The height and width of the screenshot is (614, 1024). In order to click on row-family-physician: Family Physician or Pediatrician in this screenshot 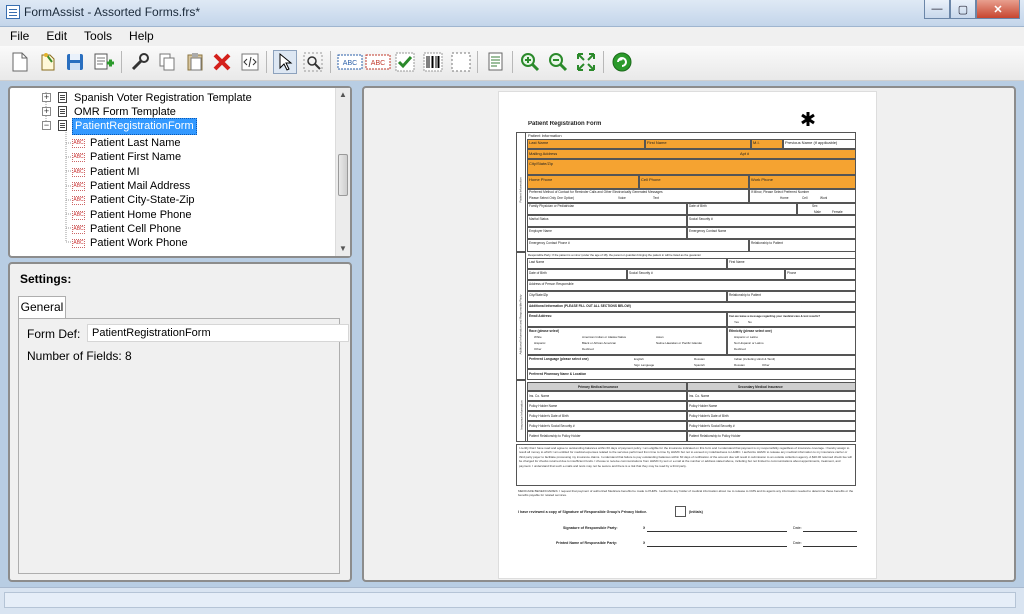, I will do `click(607, 209)`.